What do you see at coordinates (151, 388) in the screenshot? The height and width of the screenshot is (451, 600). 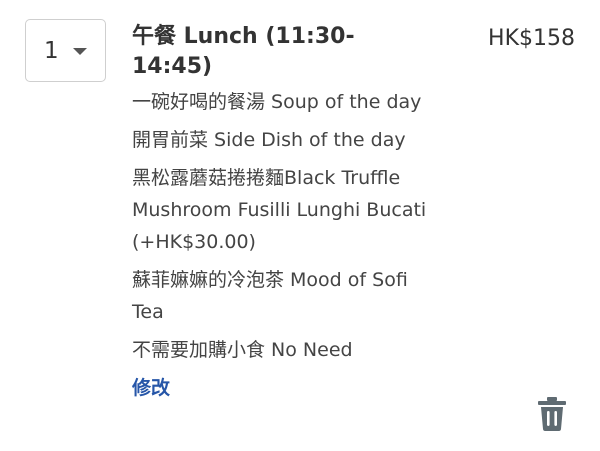 I see `edit-link: 修改` at bounding box center [151, 388].